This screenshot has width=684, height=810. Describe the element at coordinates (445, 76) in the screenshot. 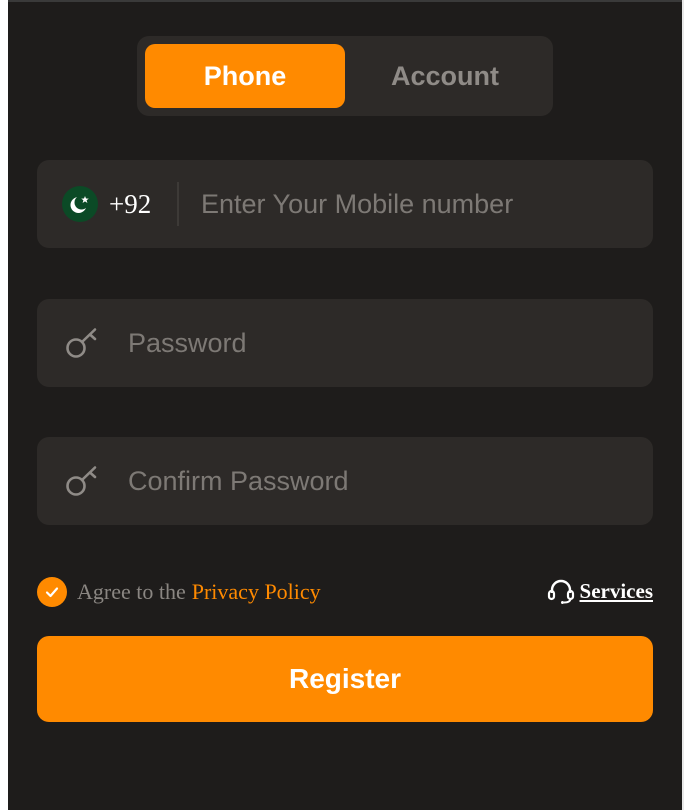

I see `tab-account: Account` at that location.